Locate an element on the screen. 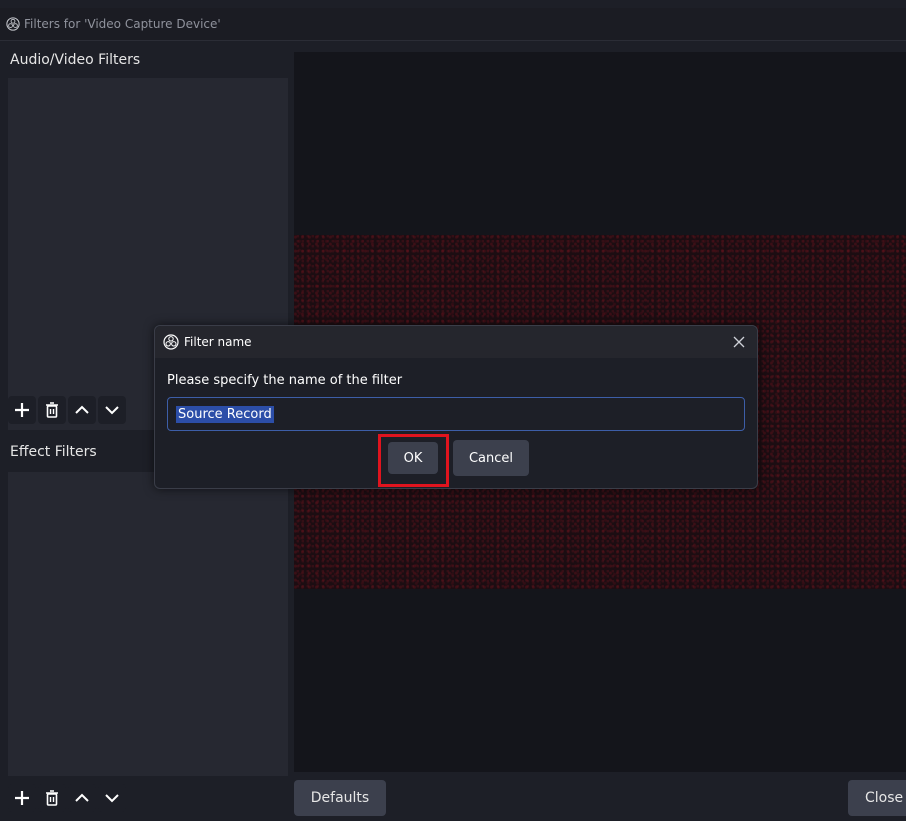 The width and height of the screenshot is (906, 821). effect-filters-label: Effect Filters is located at coordinates (53, 452).